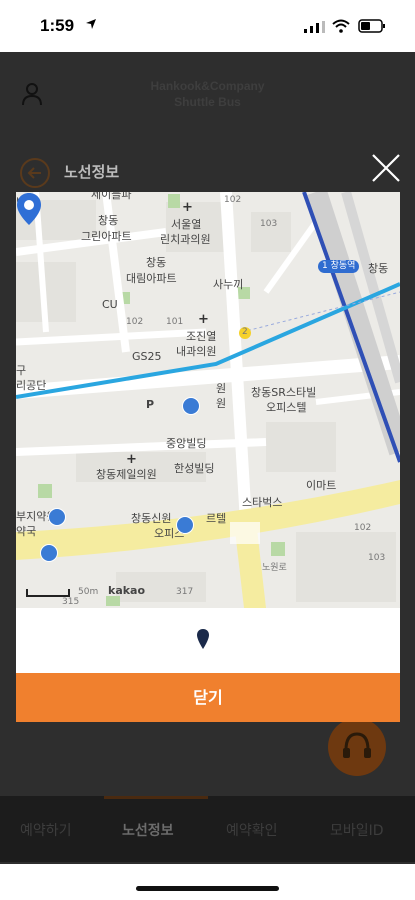  Describe the element at coordinates (106, 236) in the screenshot. I see `map-label: 그린아파트` at that location.